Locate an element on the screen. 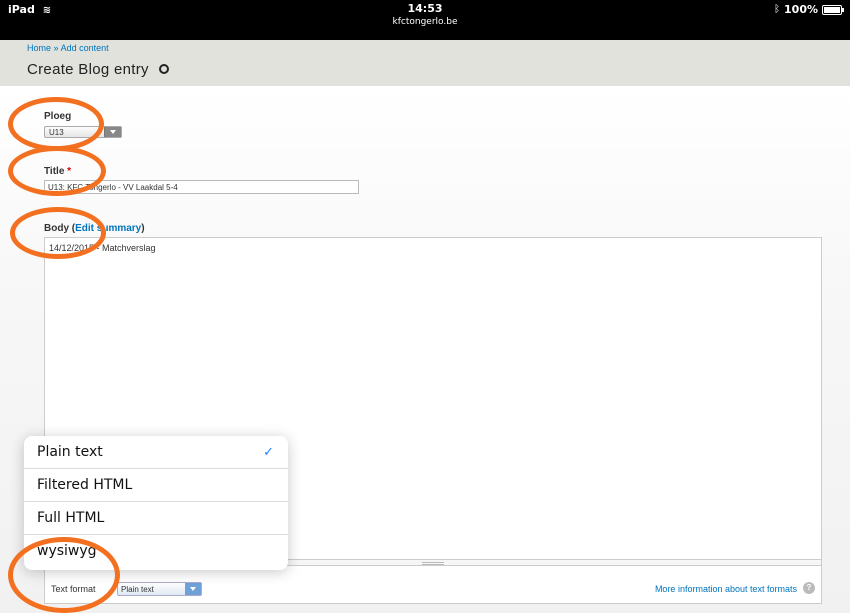 This screenshot has height=613, width=850. body-label-text: Body is located at coordinates (56, 228).